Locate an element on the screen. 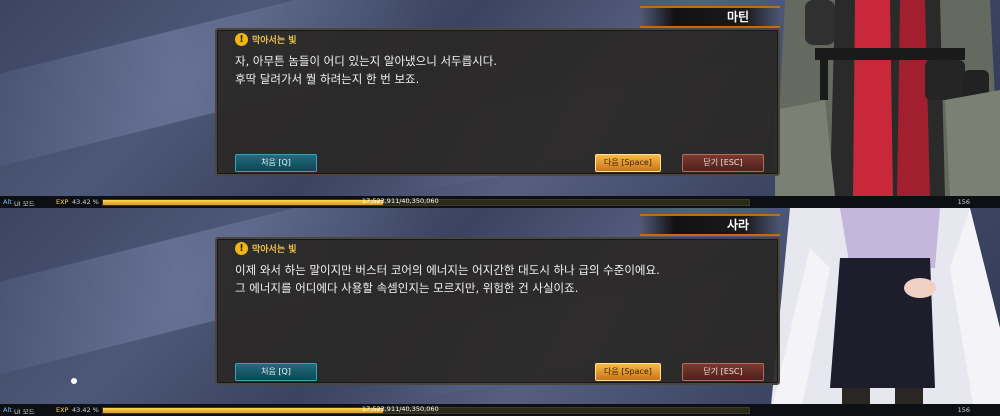 The width and height of the screenshot is (1000, 416). dialogue-line: 그 에너지를 어디에다 사용할 속셈인지는 모르지만, 위험한 건 사실이죠. is located at coordinates (407, 288).